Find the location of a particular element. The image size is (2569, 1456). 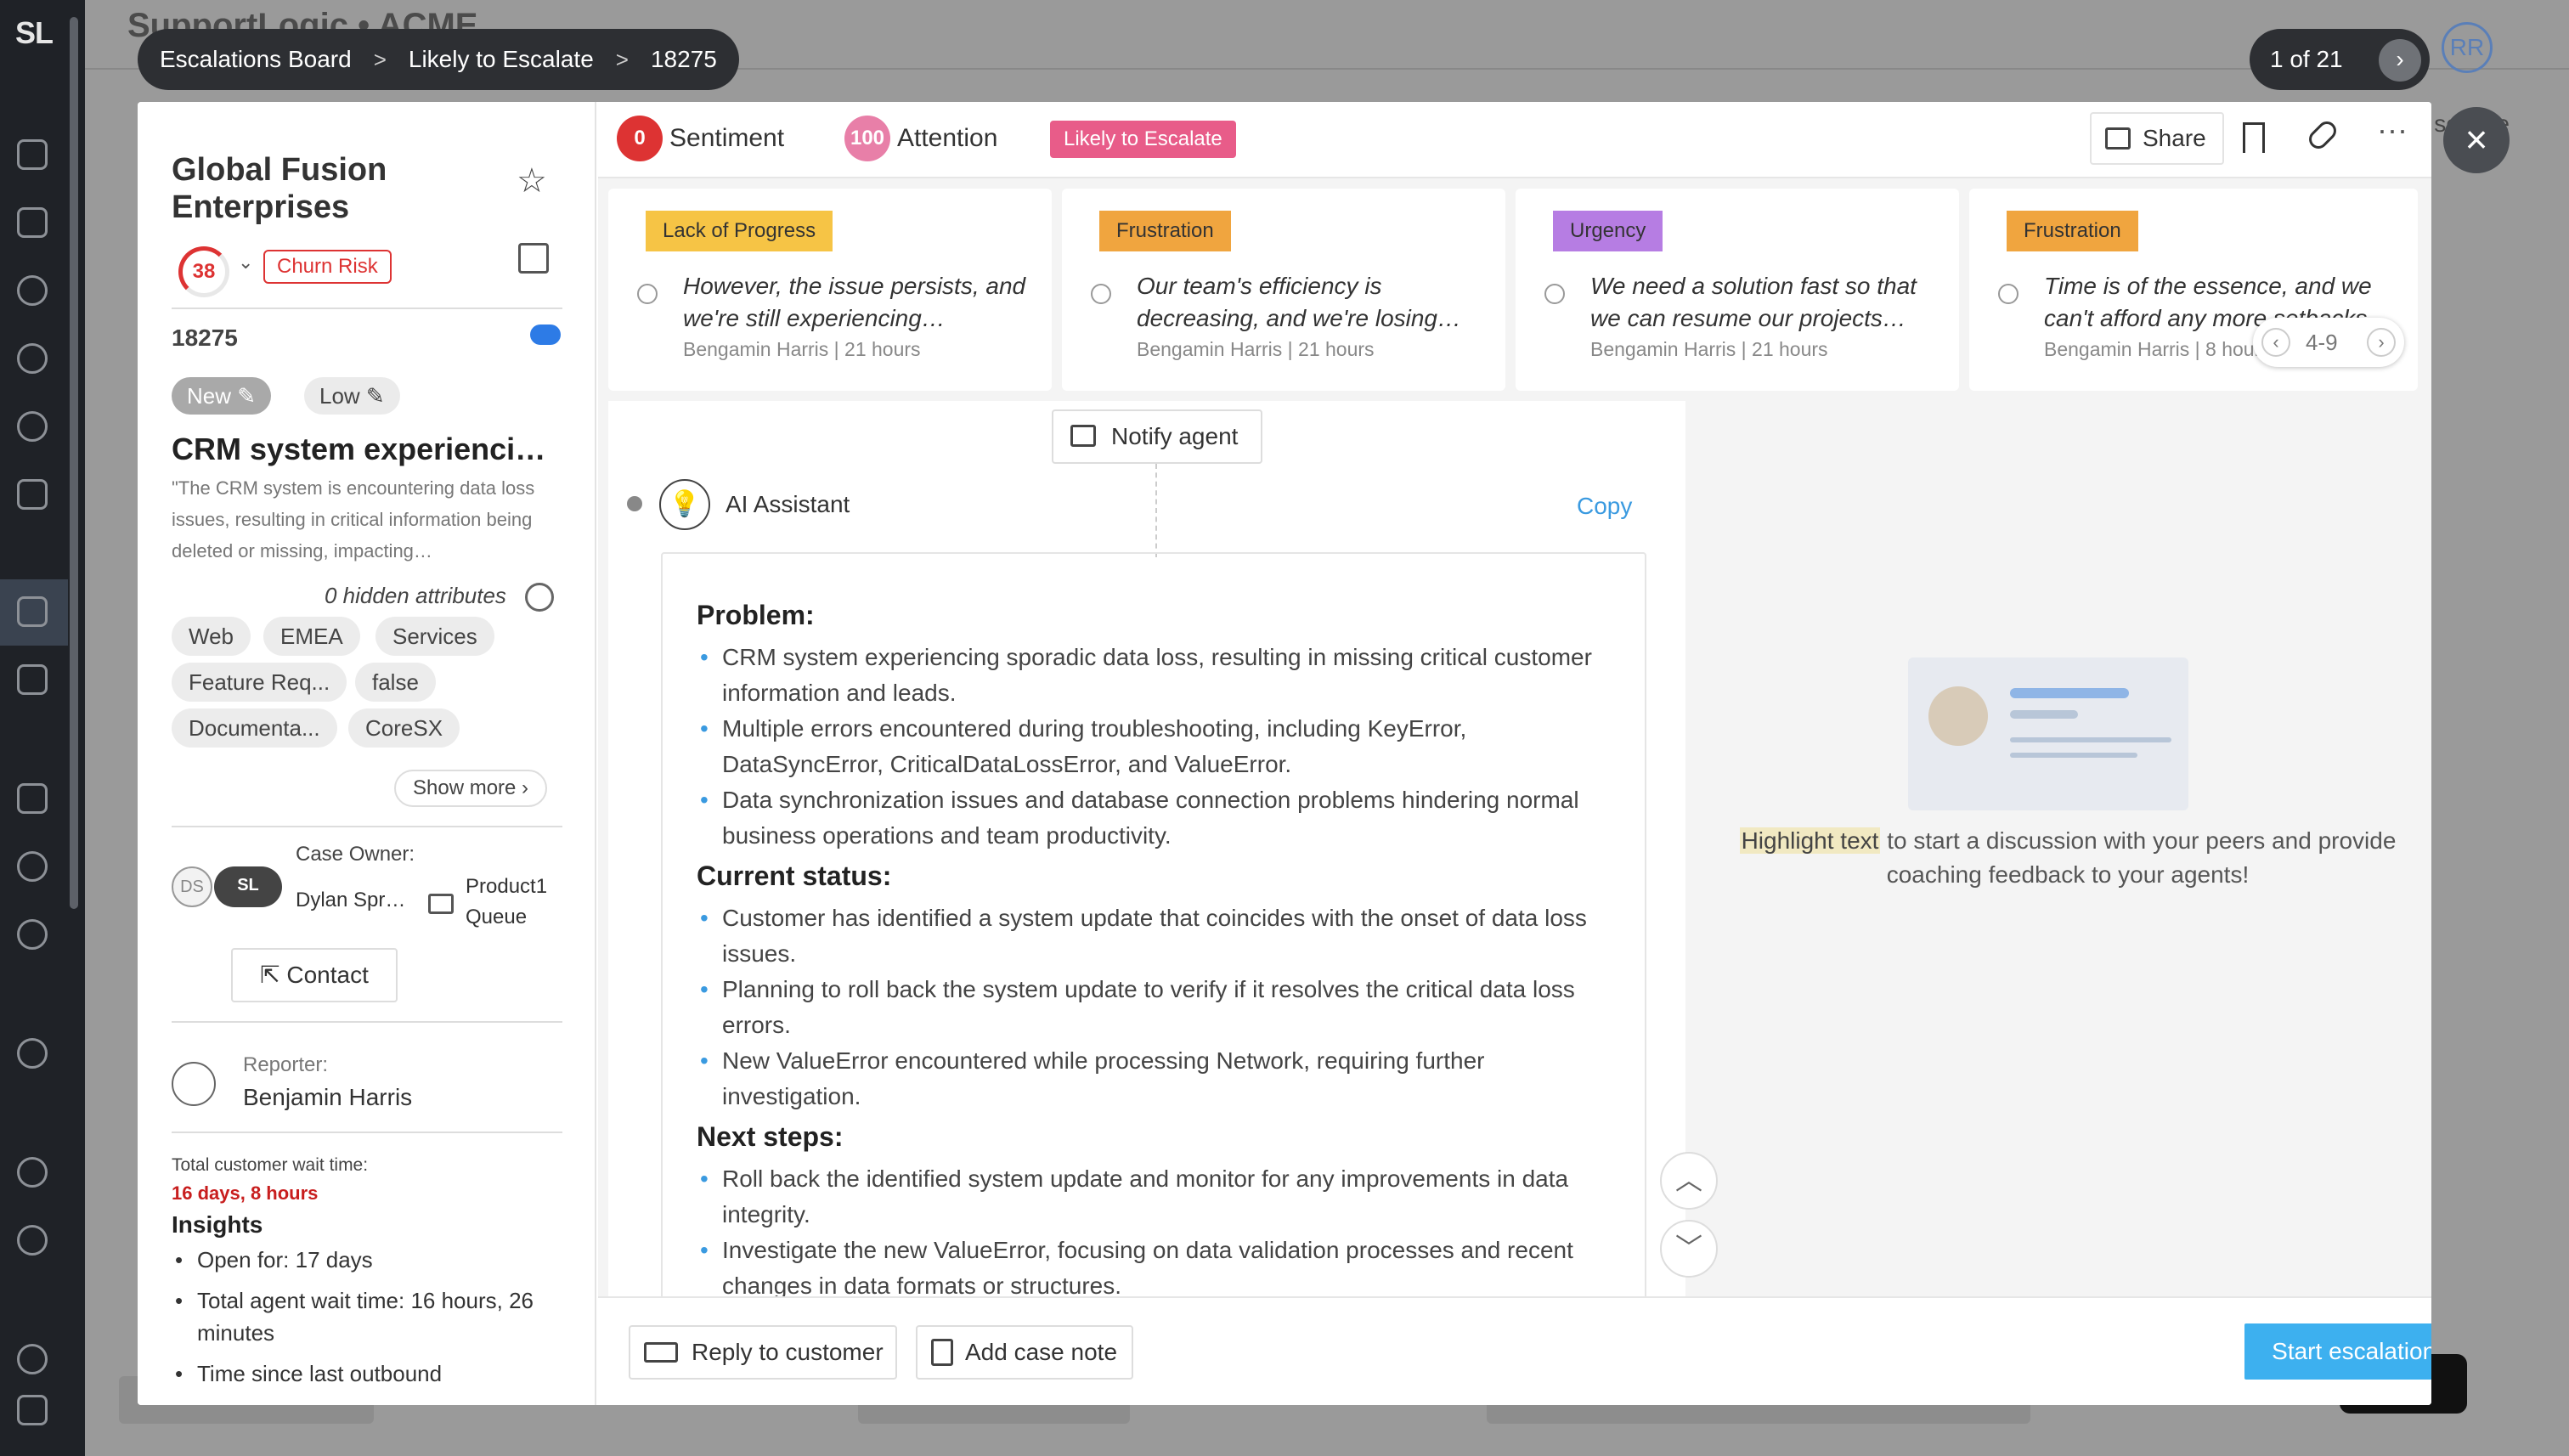

link-icon is located at coordinates (2322, 135).